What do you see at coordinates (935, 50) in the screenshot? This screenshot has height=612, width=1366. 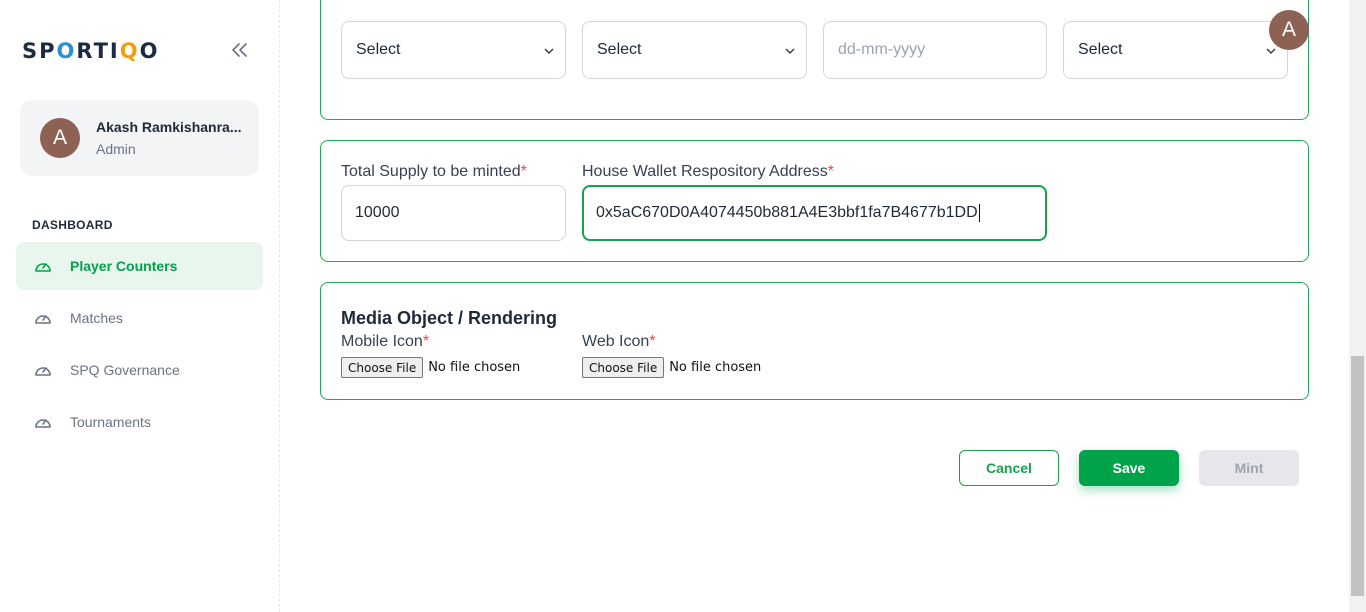 I see `date-input: dd-mm-yyyy` at bounding box center [935, 50].